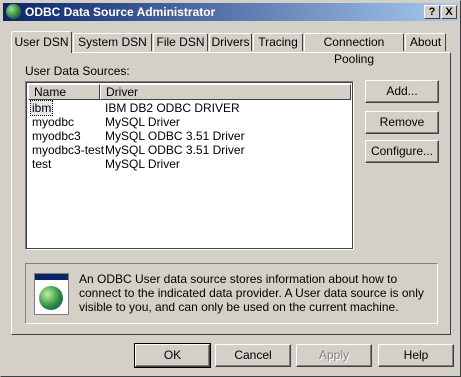 The height and width of the screenshot is (377, 461). What do you see at coordinates (230, 12) in the screenshot?
I see `title-bar: ODBC Data Source Administrator ? X` at bounding box center [230, 12].